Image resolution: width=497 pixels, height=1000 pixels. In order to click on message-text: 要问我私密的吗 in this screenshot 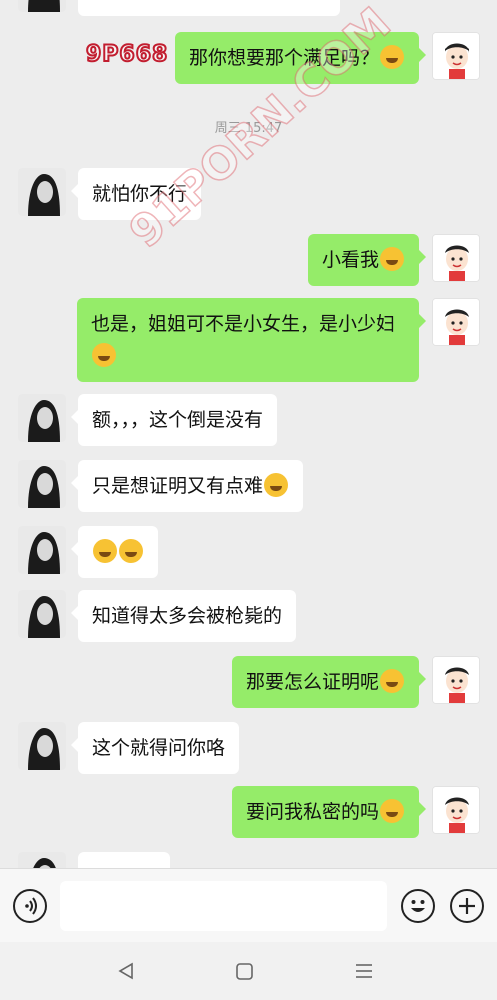, I will do `click(312, 812)`.